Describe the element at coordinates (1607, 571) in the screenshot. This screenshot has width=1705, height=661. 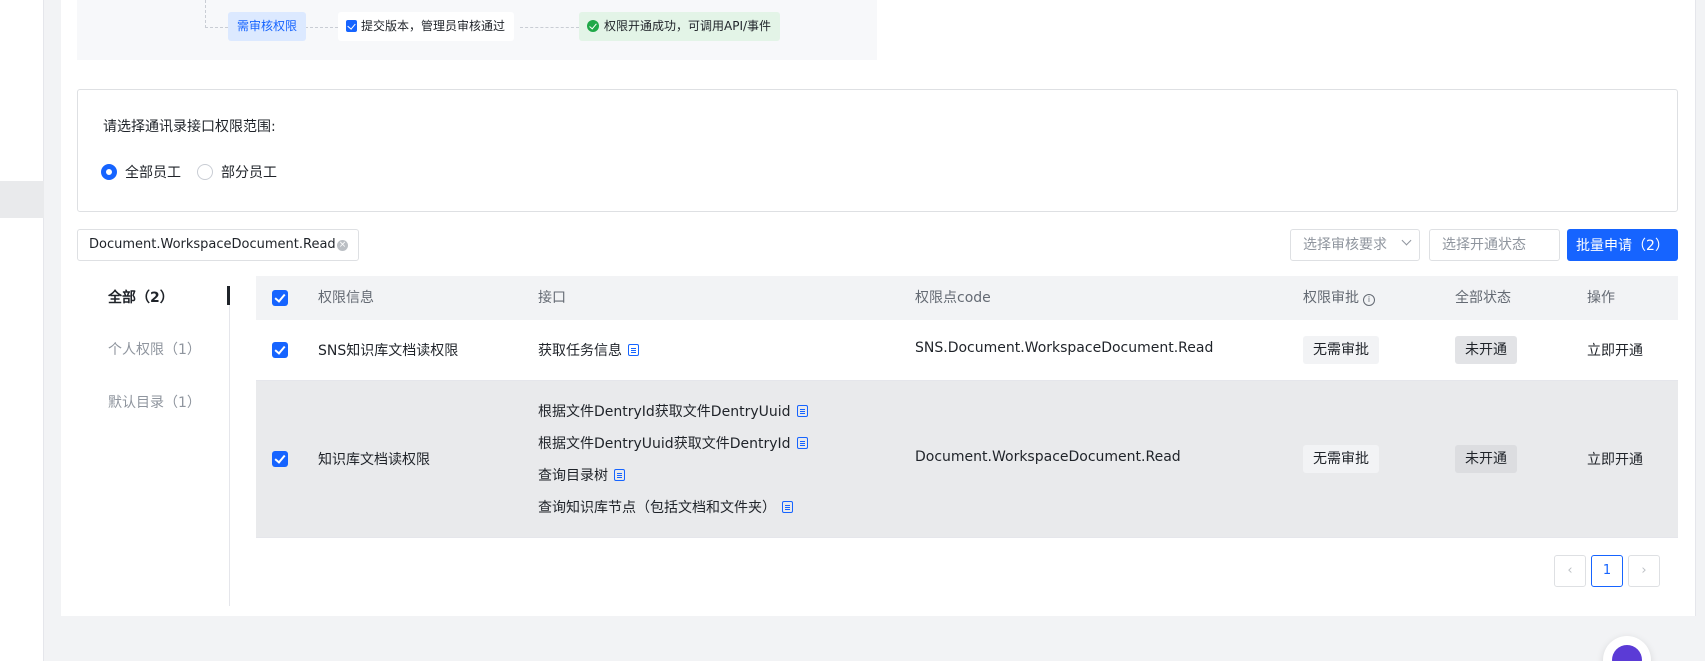
I see `page-1-button: 1` at that location.